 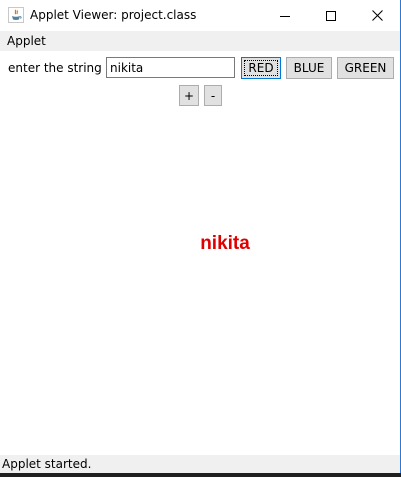 What do you see at coordinates (225, 243) in the screenshot?
I see `rendered-string: nikita` at bounding box center [225, 243].